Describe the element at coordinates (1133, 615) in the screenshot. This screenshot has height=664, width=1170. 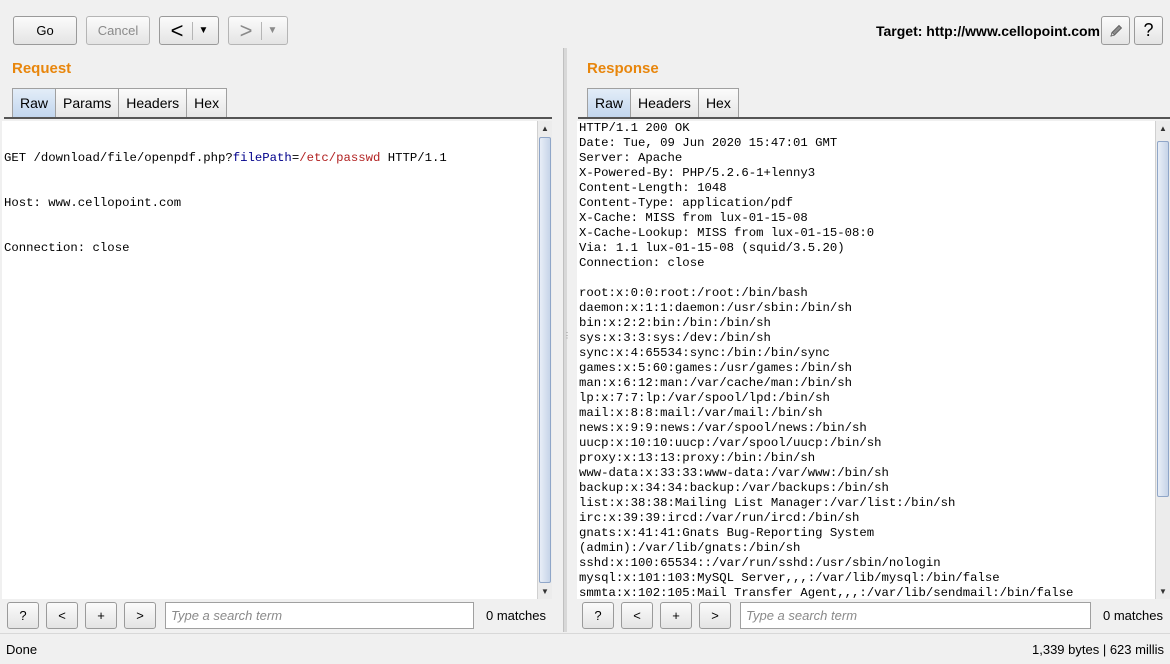
I see `response-match-count: 0 matches` at that location.